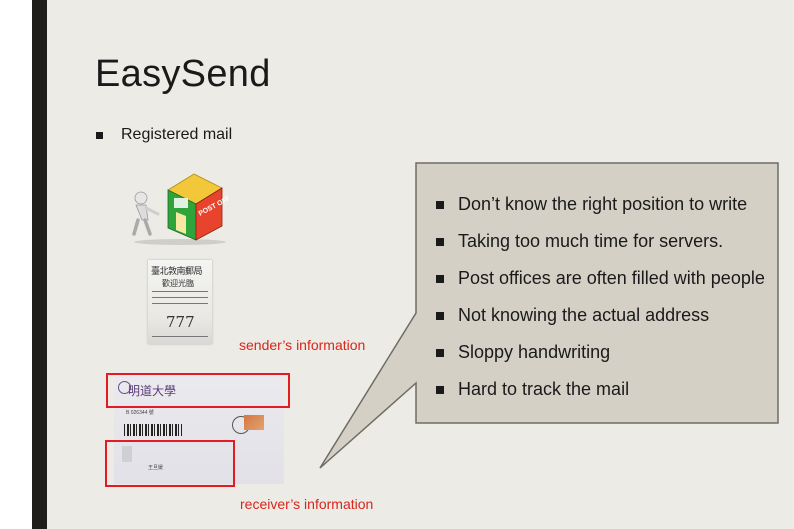 This screenshot has height=529, width=794. I want to click on callout-item: Sloppy handwriting, so click(600, 352).